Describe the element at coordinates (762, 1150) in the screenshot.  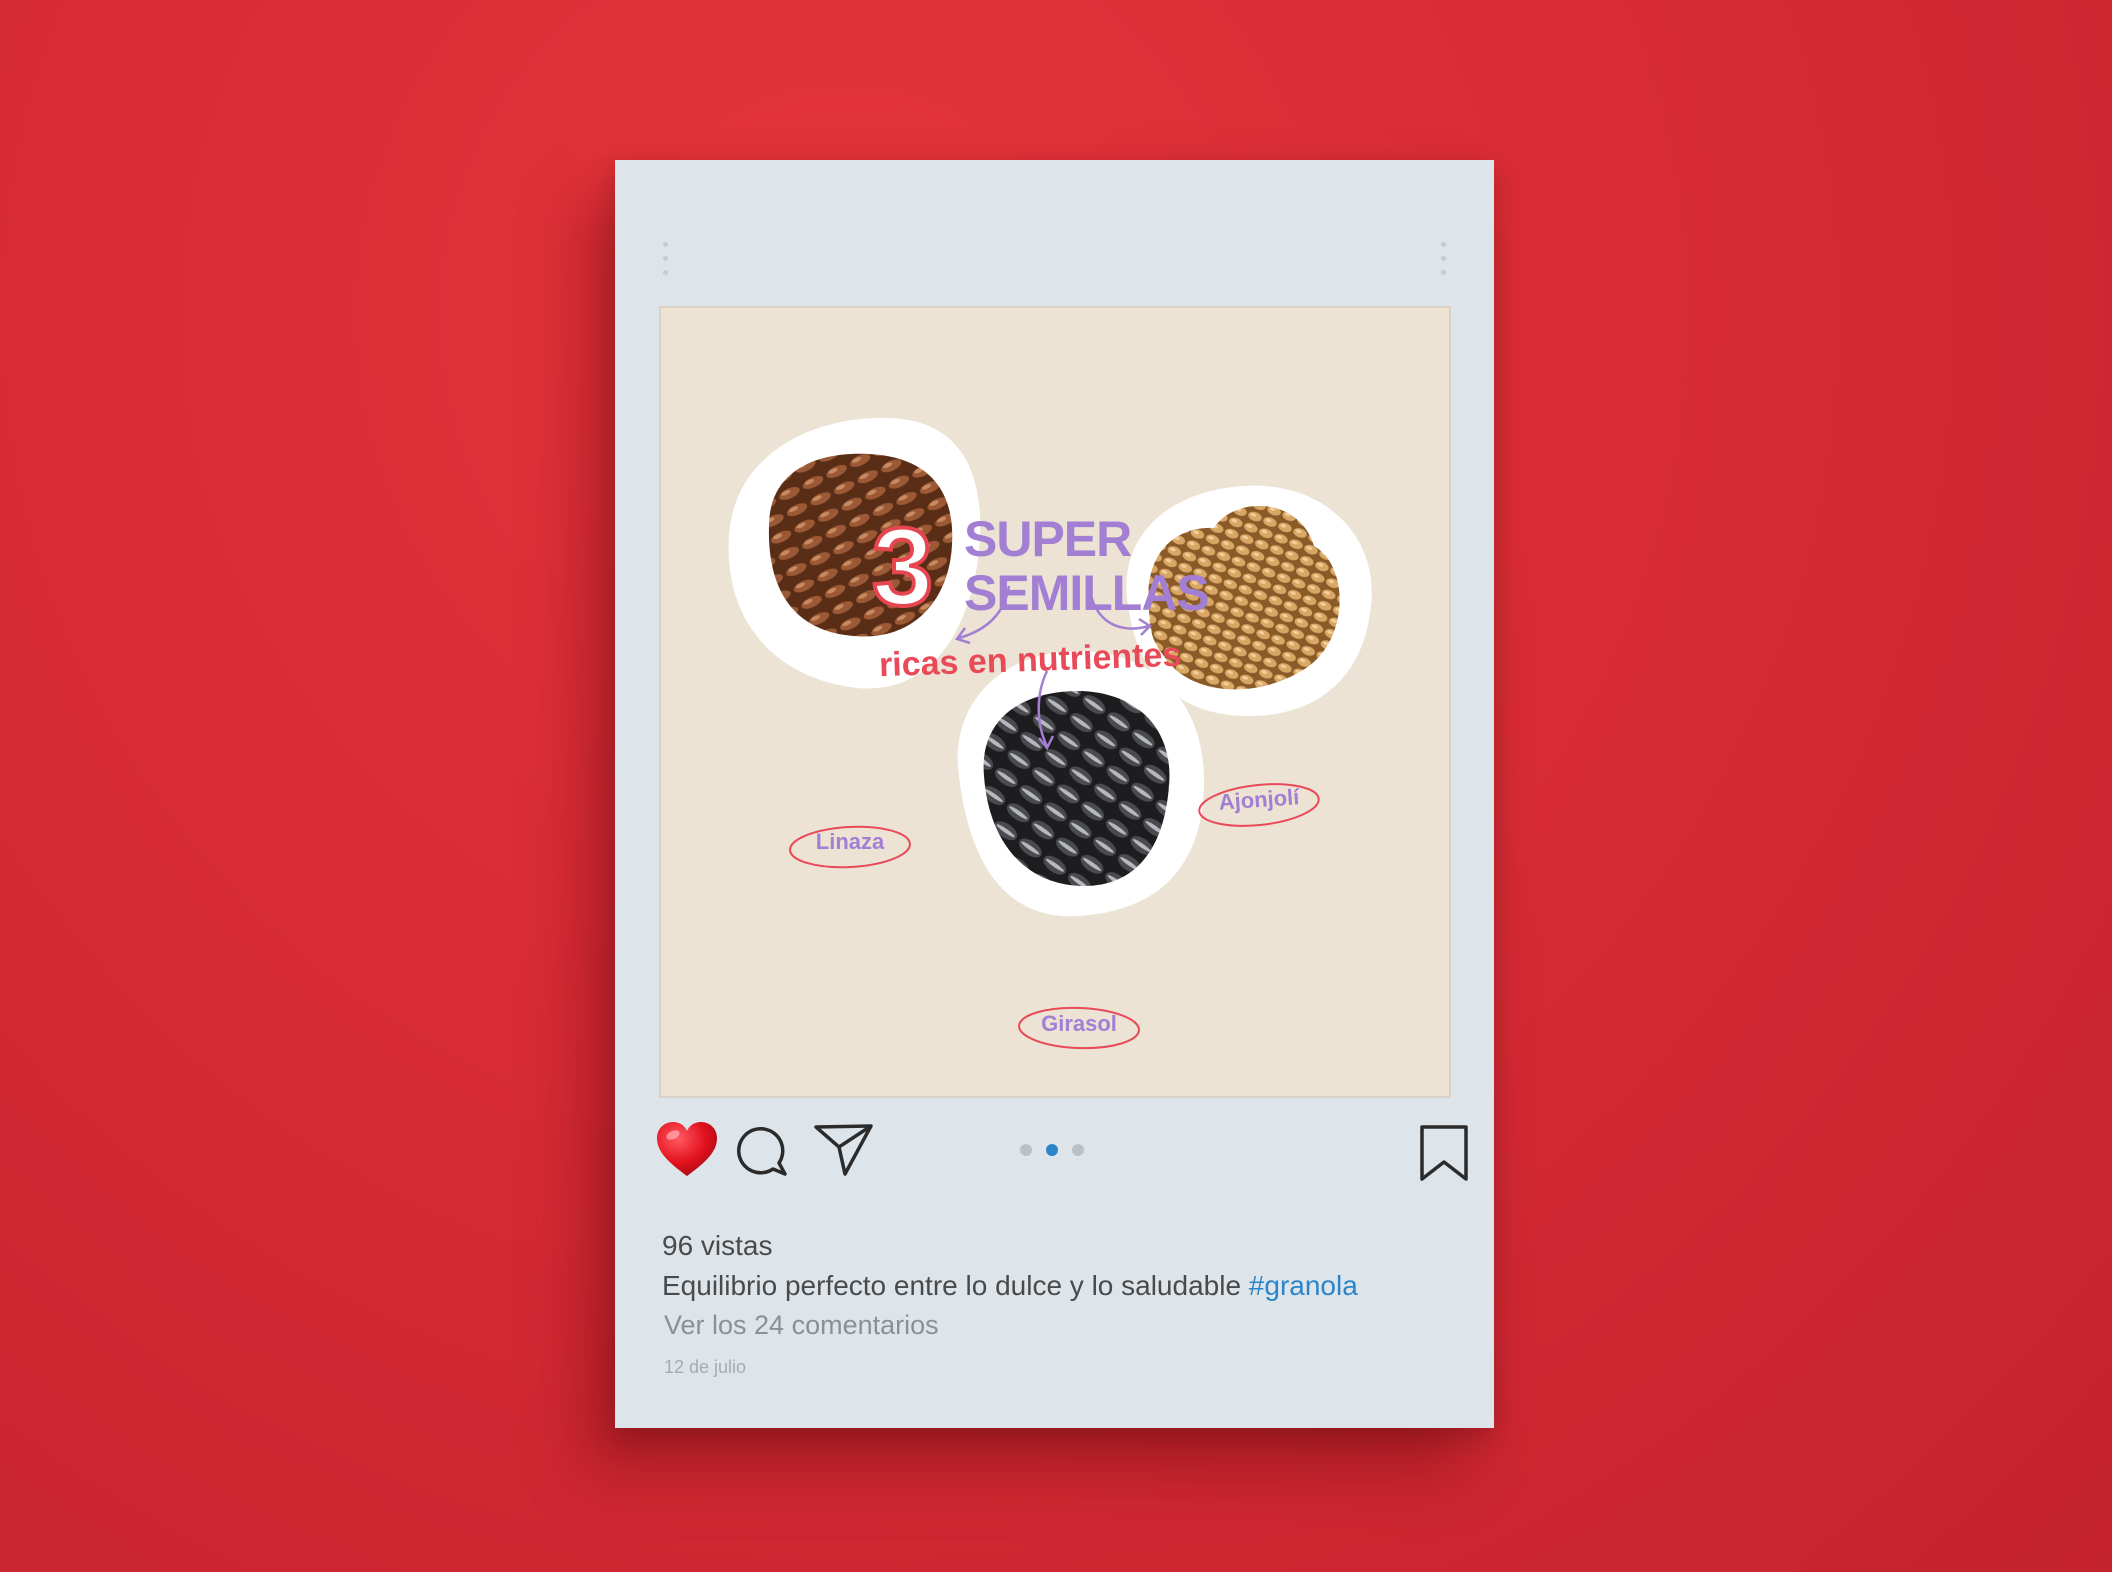
I see `comment-icon` at that location.